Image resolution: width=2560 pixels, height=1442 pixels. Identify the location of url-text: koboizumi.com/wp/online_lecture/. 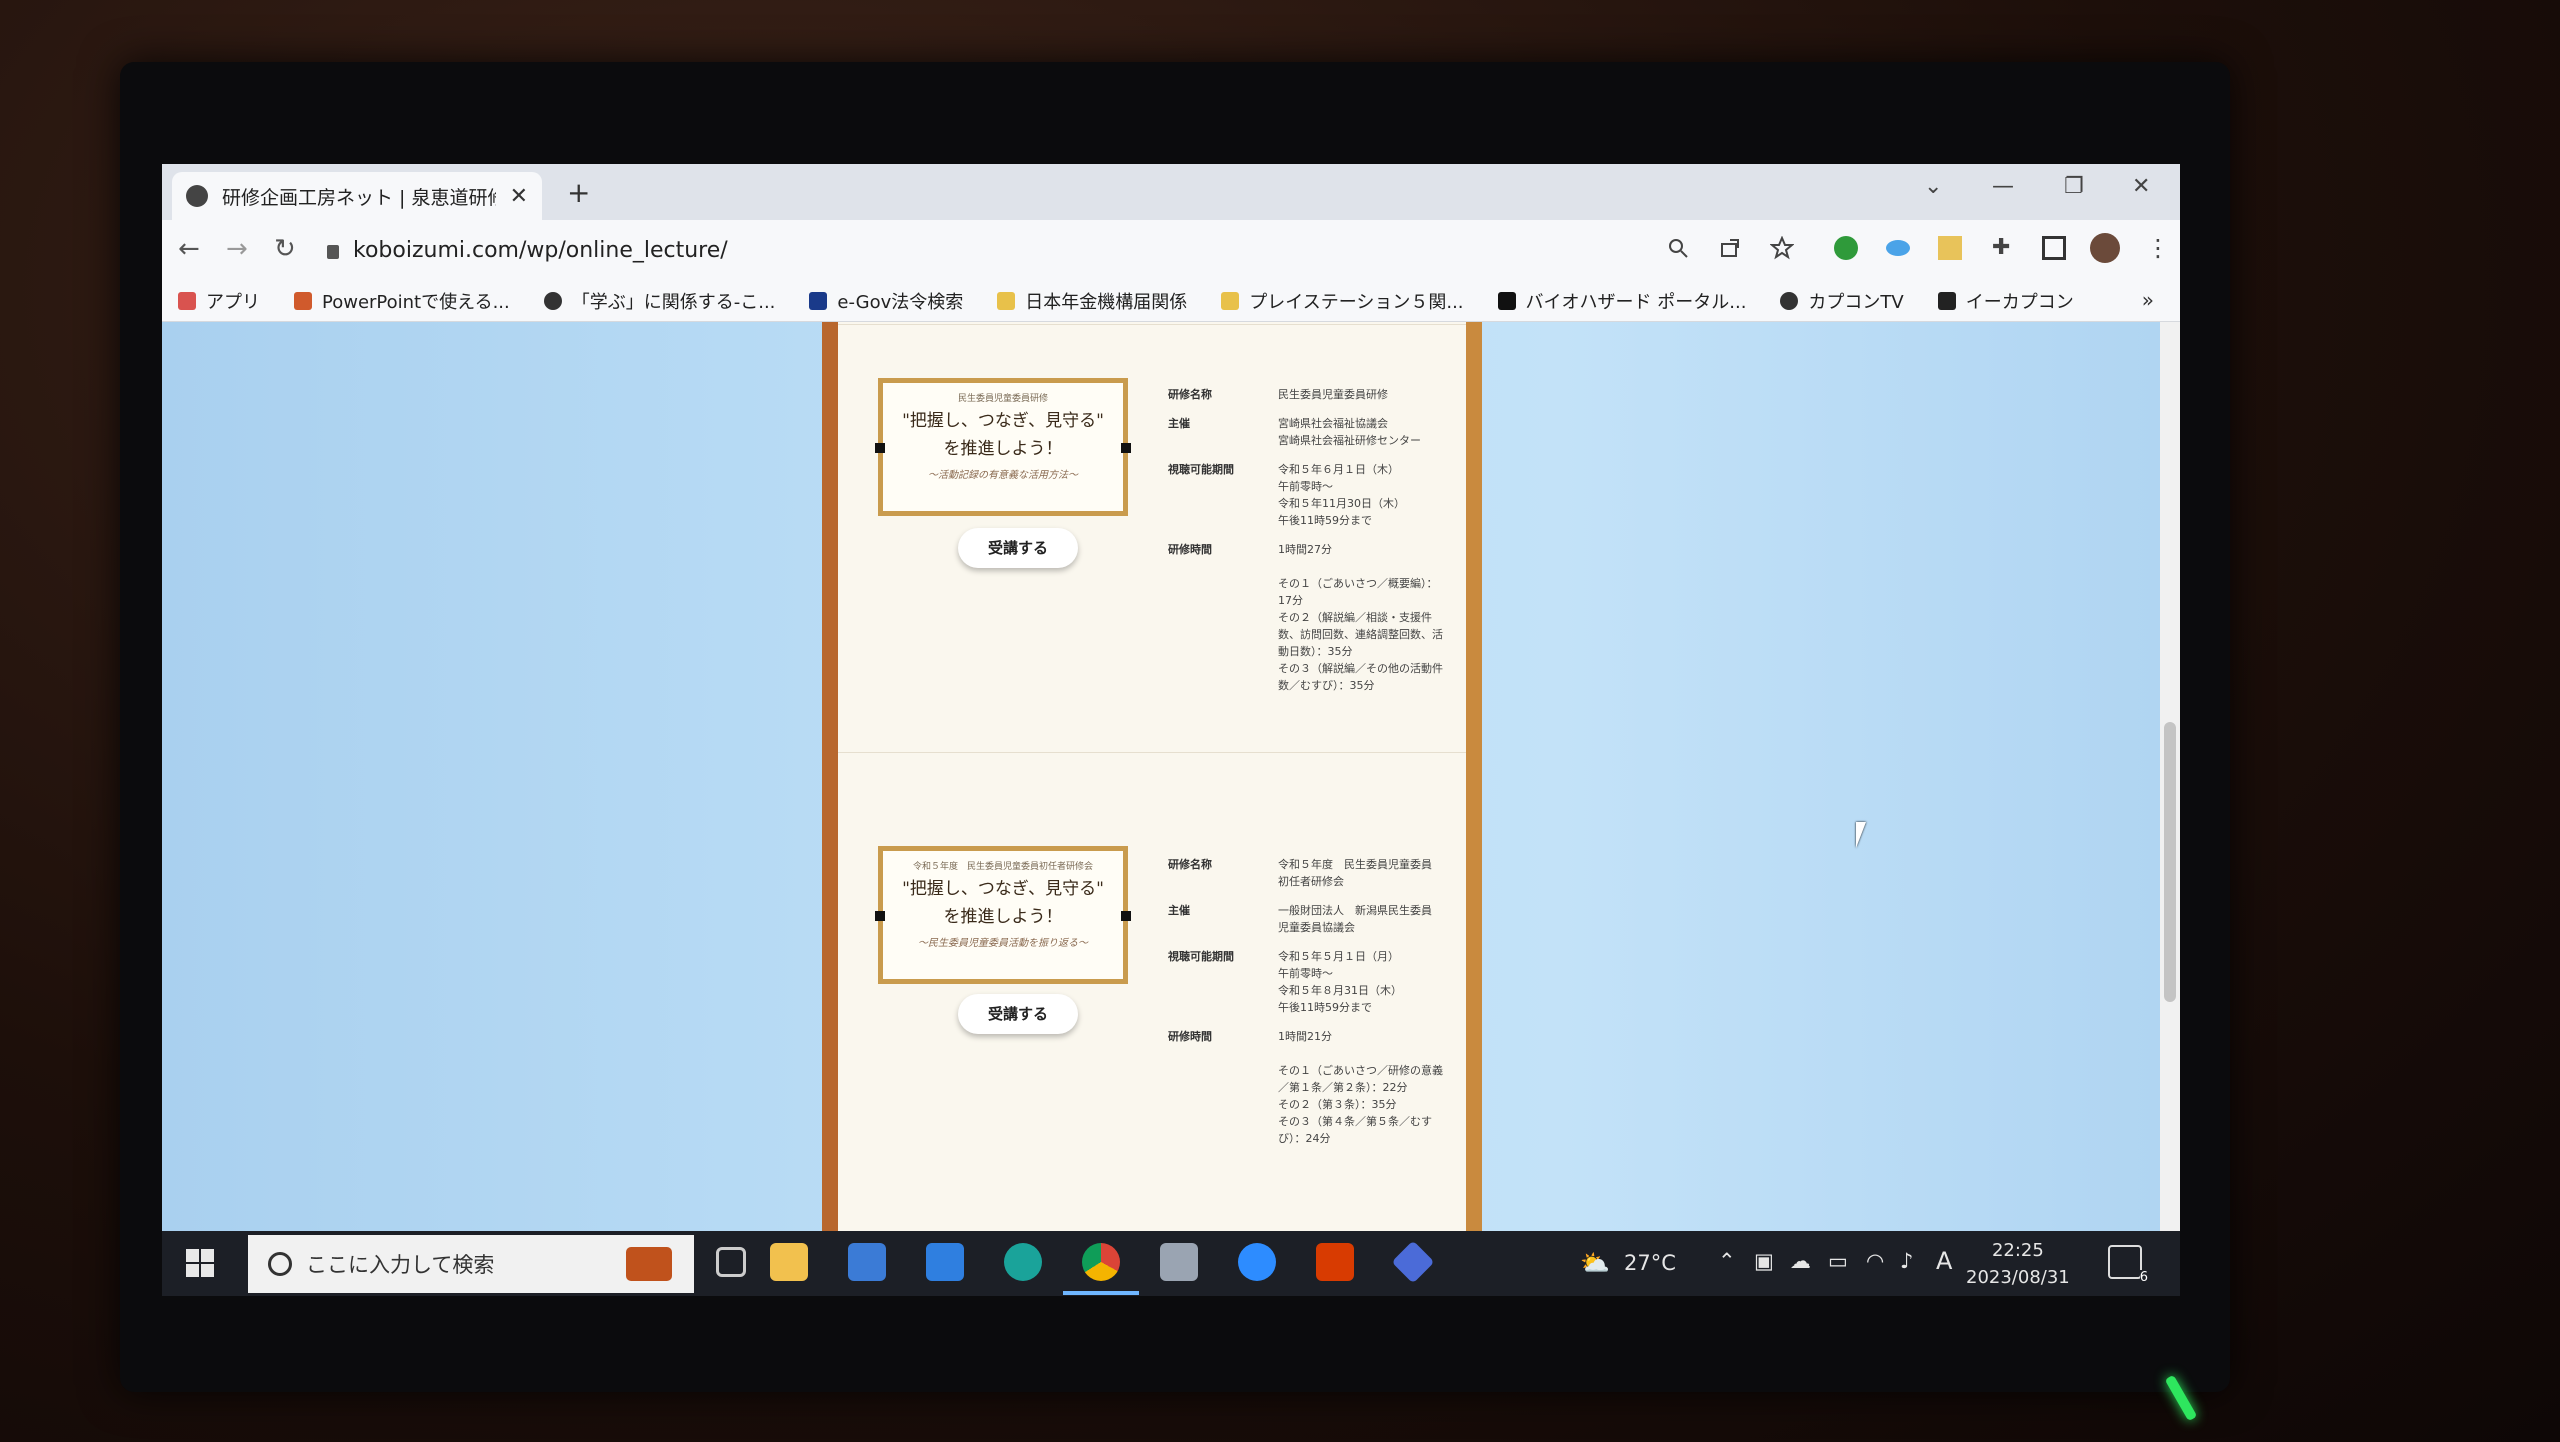
(540, 250).